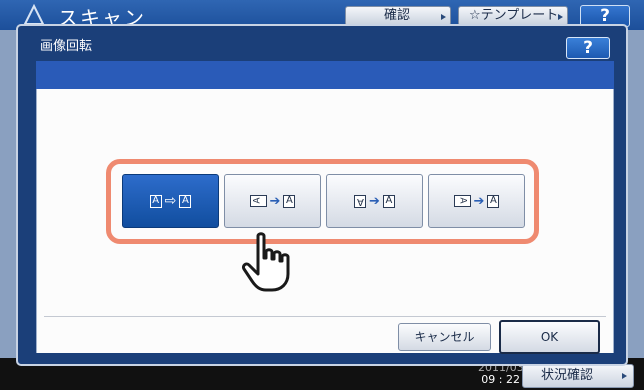 This screenshot has width=644, height=390. I want to click on rotation-option-right: A ➔ A, so click(476, 201).